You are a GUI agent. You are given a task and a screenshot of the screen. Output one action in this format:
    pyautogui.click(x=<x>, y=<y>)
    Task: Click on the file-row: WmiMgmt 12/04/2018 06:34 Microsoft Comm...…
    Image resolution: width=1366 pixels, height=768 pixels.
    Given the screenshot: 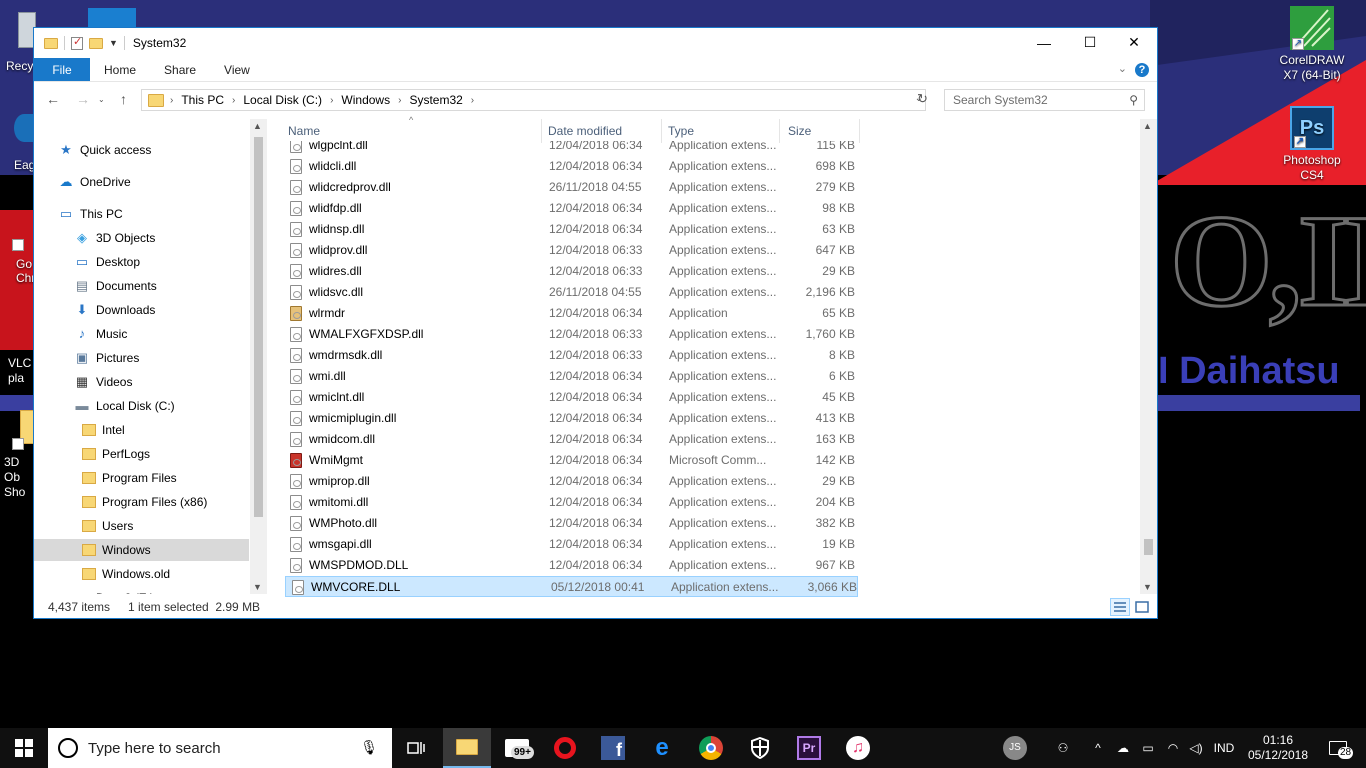 What is the action you would take?
    pyautogui.click(x=571, y=460)
    